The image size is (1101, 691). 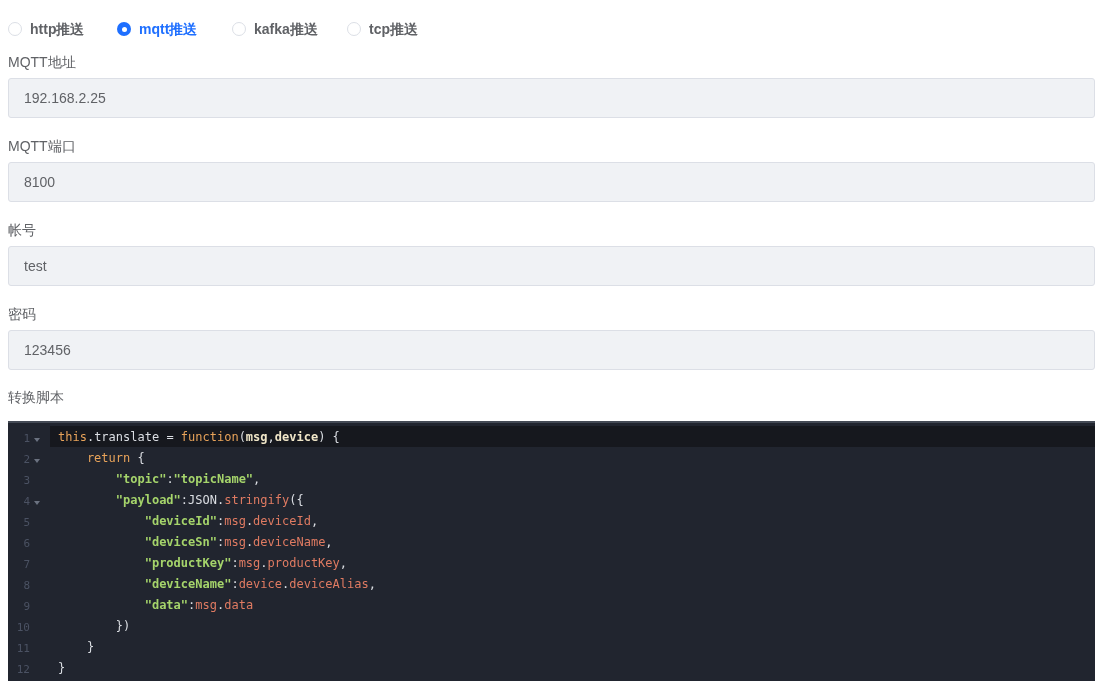 What do you see at coordinates (42, 146) in the screenshot?
I see `field-label: MQTT端口` at bounding box center [42, 146].